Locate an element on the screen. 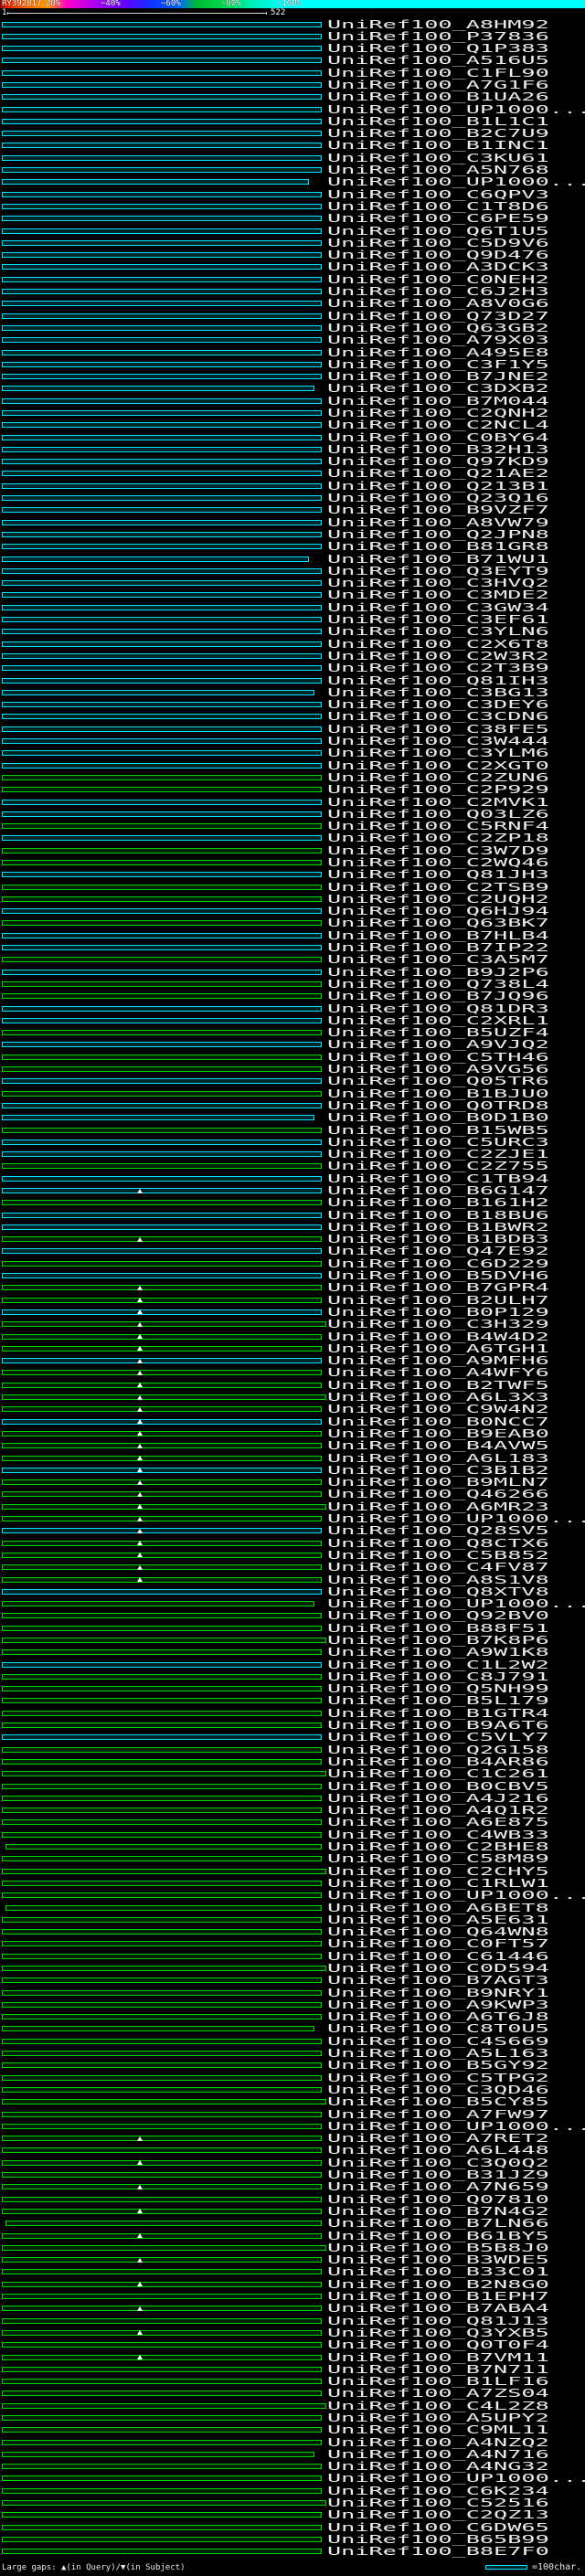  hit-label: UniRef100_B9A6T6 is located at coordinates (438, 1726).